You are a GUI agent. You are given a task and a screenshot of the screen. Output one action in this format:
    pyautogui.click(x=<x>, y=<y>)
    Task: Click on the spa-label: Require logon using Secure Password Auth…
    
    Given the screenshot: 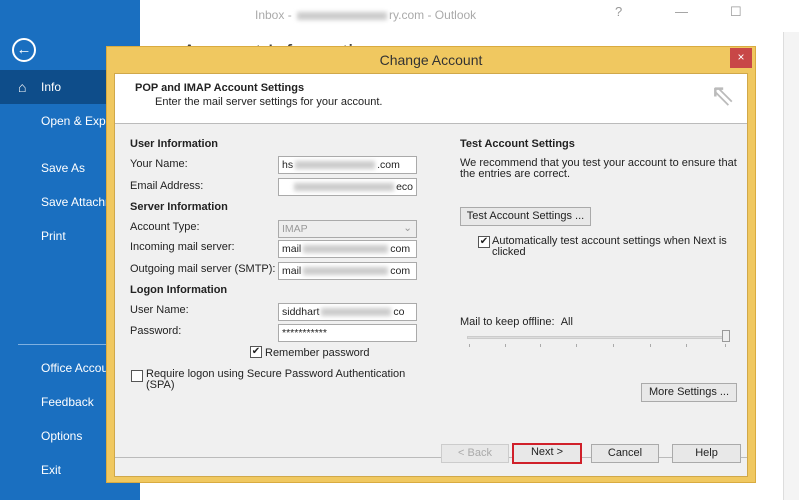 What is the action you would take?
    pyautogui.click(x=276, y=379)
    